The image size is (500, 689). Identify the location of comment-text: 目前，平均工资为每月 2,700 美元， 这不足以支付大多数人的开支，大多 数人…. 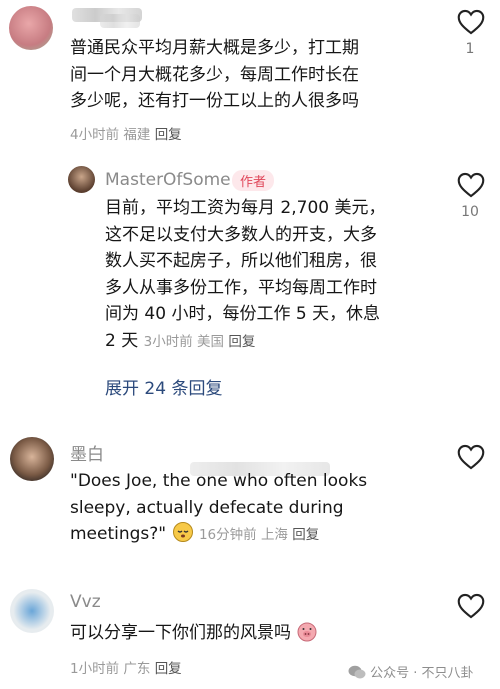
(245, 274).